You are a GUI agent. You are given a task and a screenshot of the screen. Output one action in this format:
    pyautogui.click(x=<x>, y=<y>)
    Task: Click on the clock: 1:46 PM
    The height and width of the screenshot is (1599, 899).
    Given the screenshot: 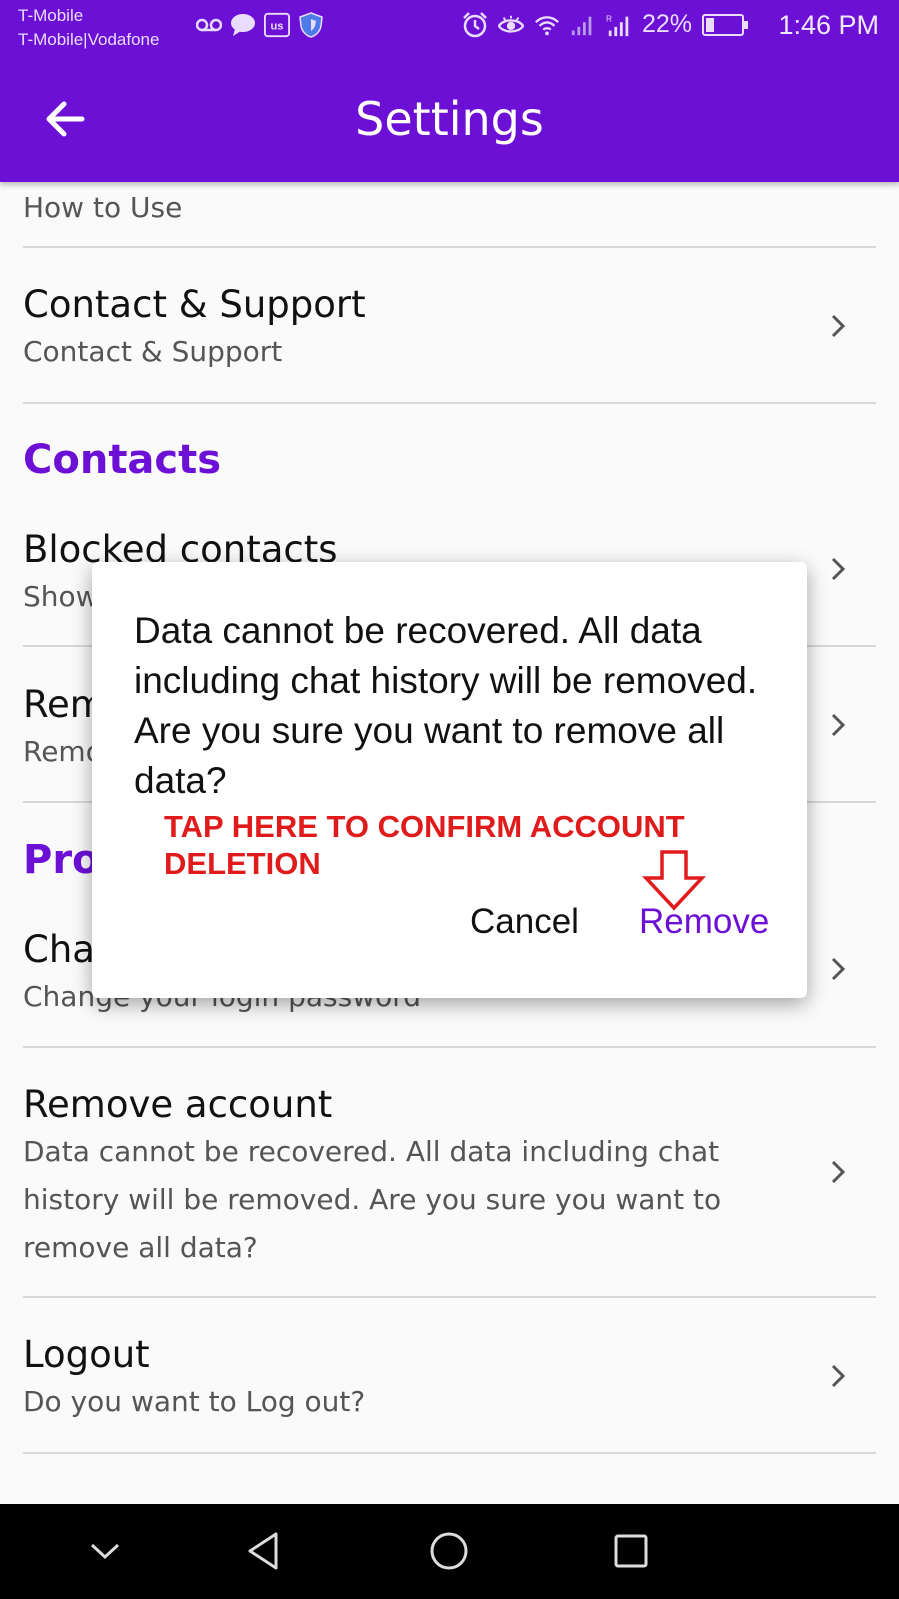 What is the action you would take?
    pyautogui.click(x=828, y=25)
    